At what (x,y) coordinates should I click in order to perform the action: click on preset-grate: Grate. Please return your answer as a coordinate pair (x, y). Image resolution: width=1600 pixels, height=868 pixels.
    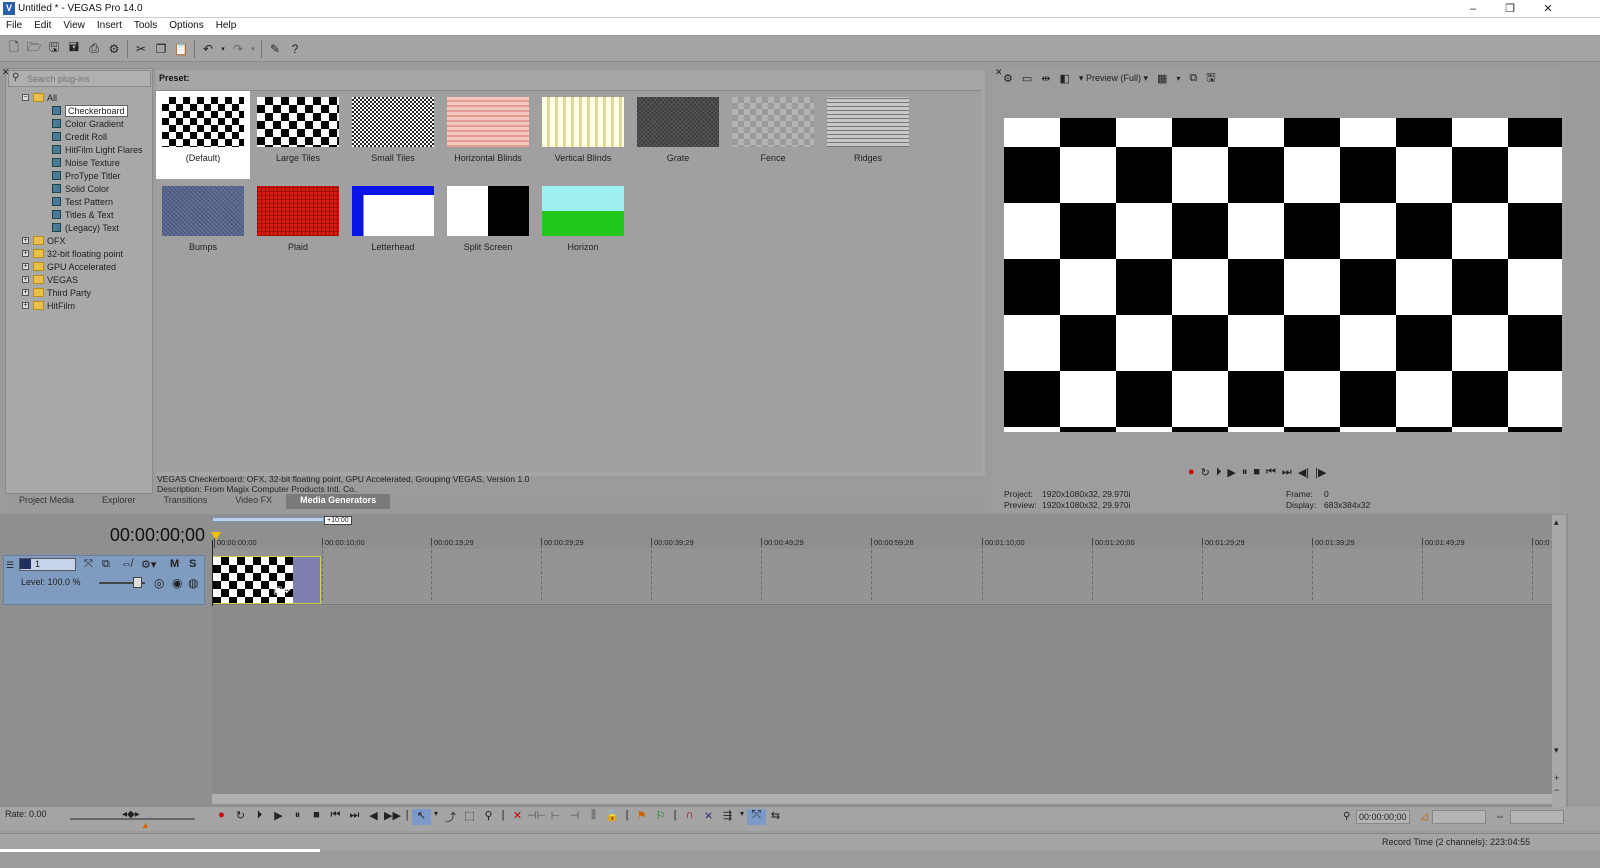
    Looking at the image, I should click on (678, 135).